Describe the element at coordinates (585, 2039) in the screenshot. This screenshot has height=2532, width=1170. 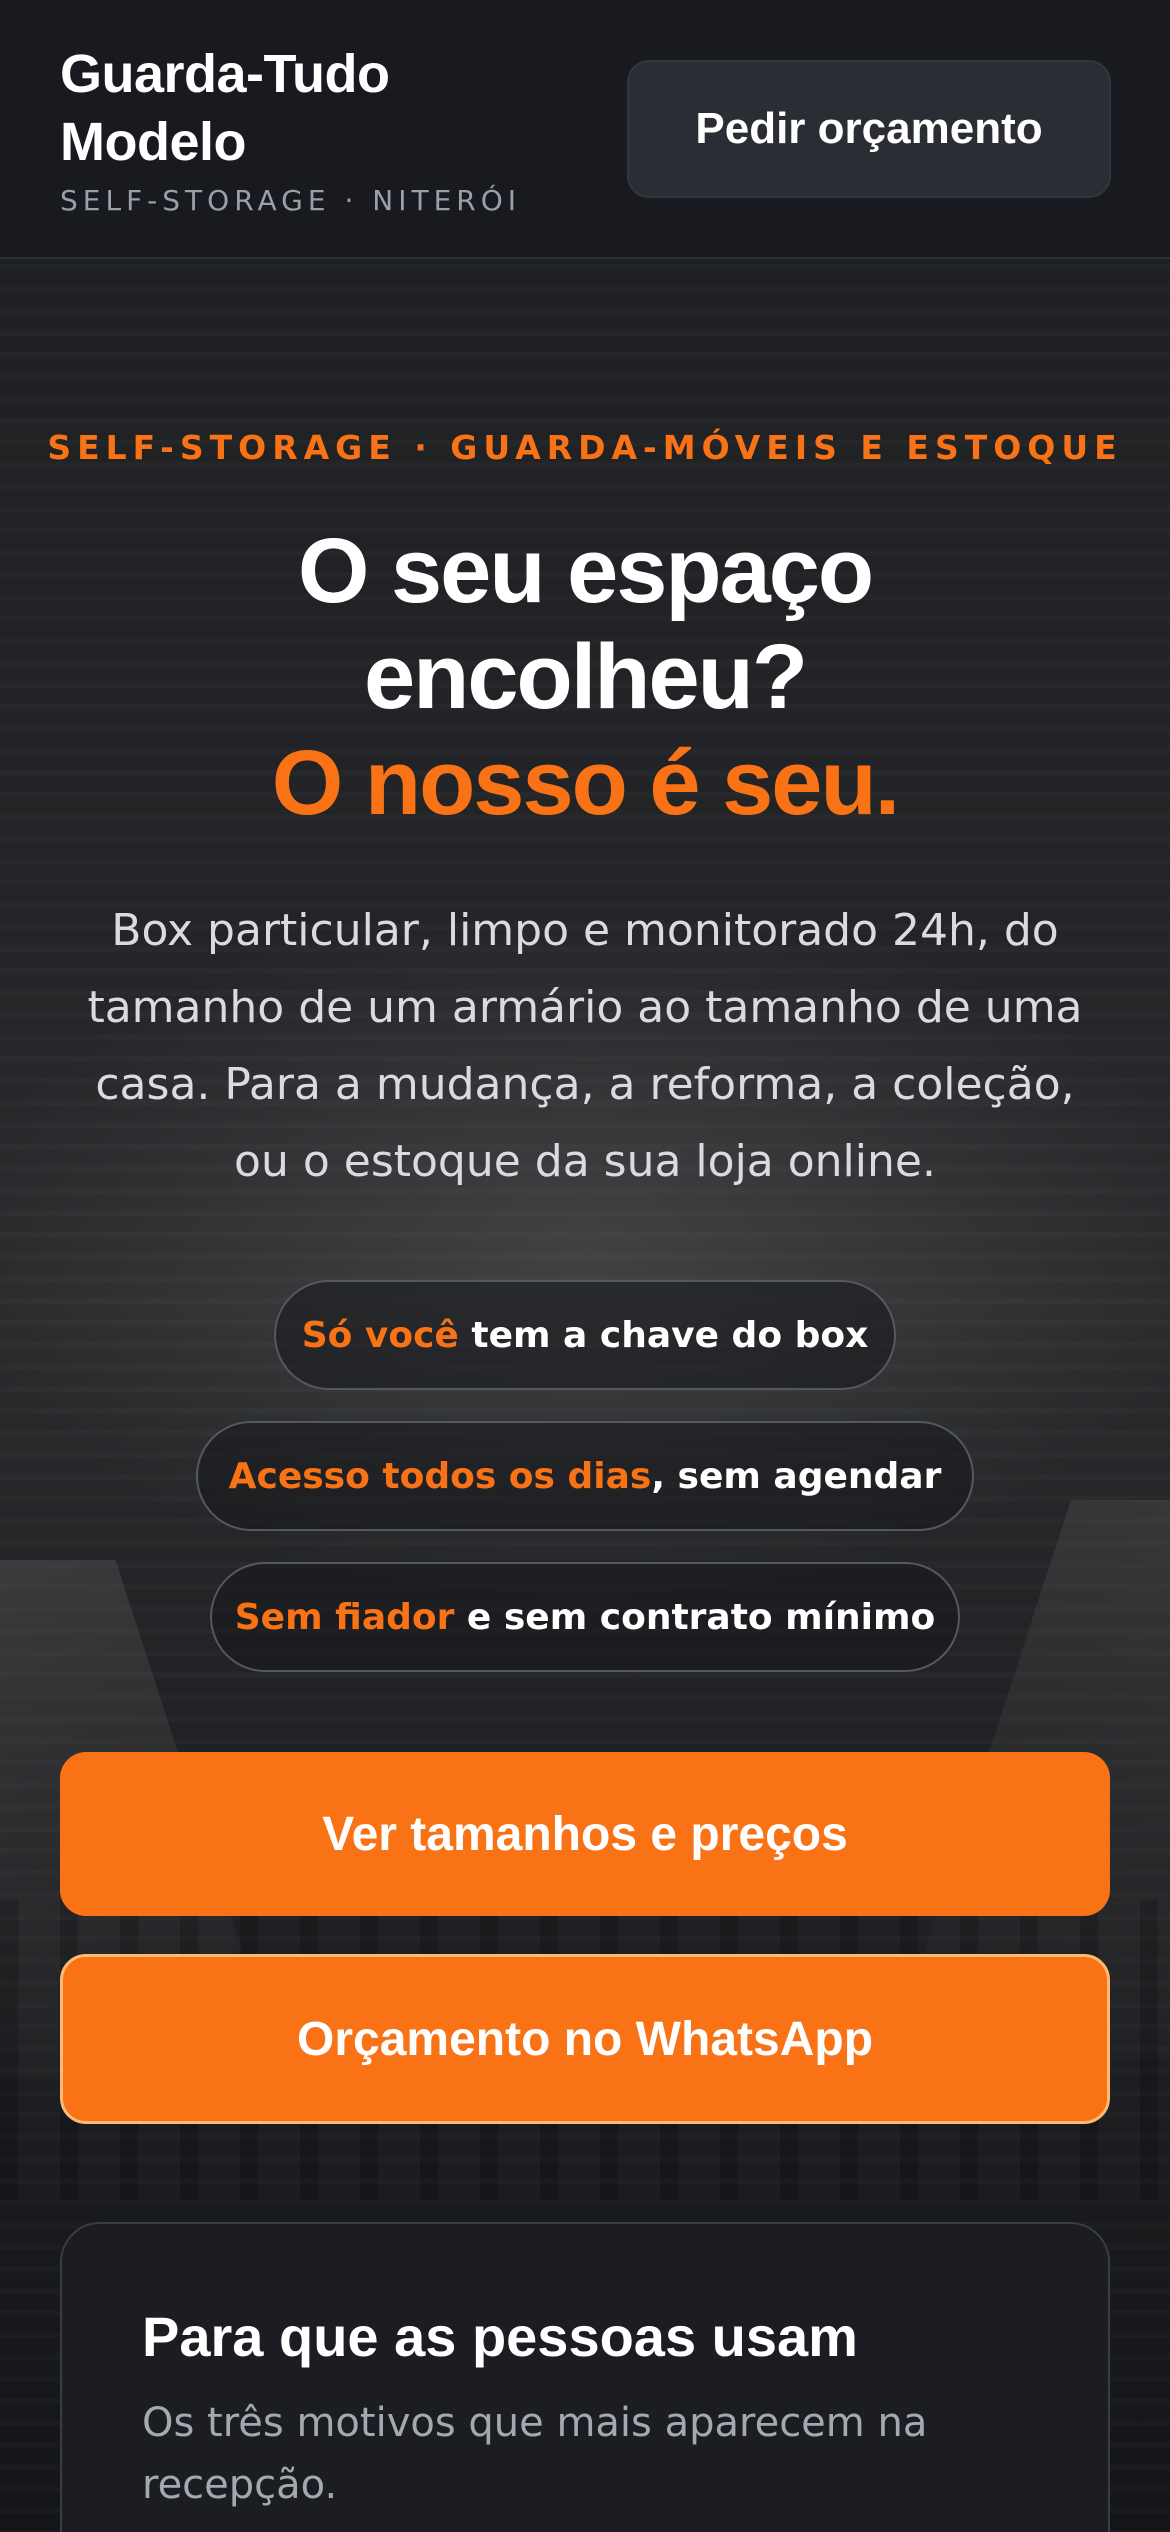
I see `whatsapp-quote-button: Orçamento no WhatsApp` at that location.